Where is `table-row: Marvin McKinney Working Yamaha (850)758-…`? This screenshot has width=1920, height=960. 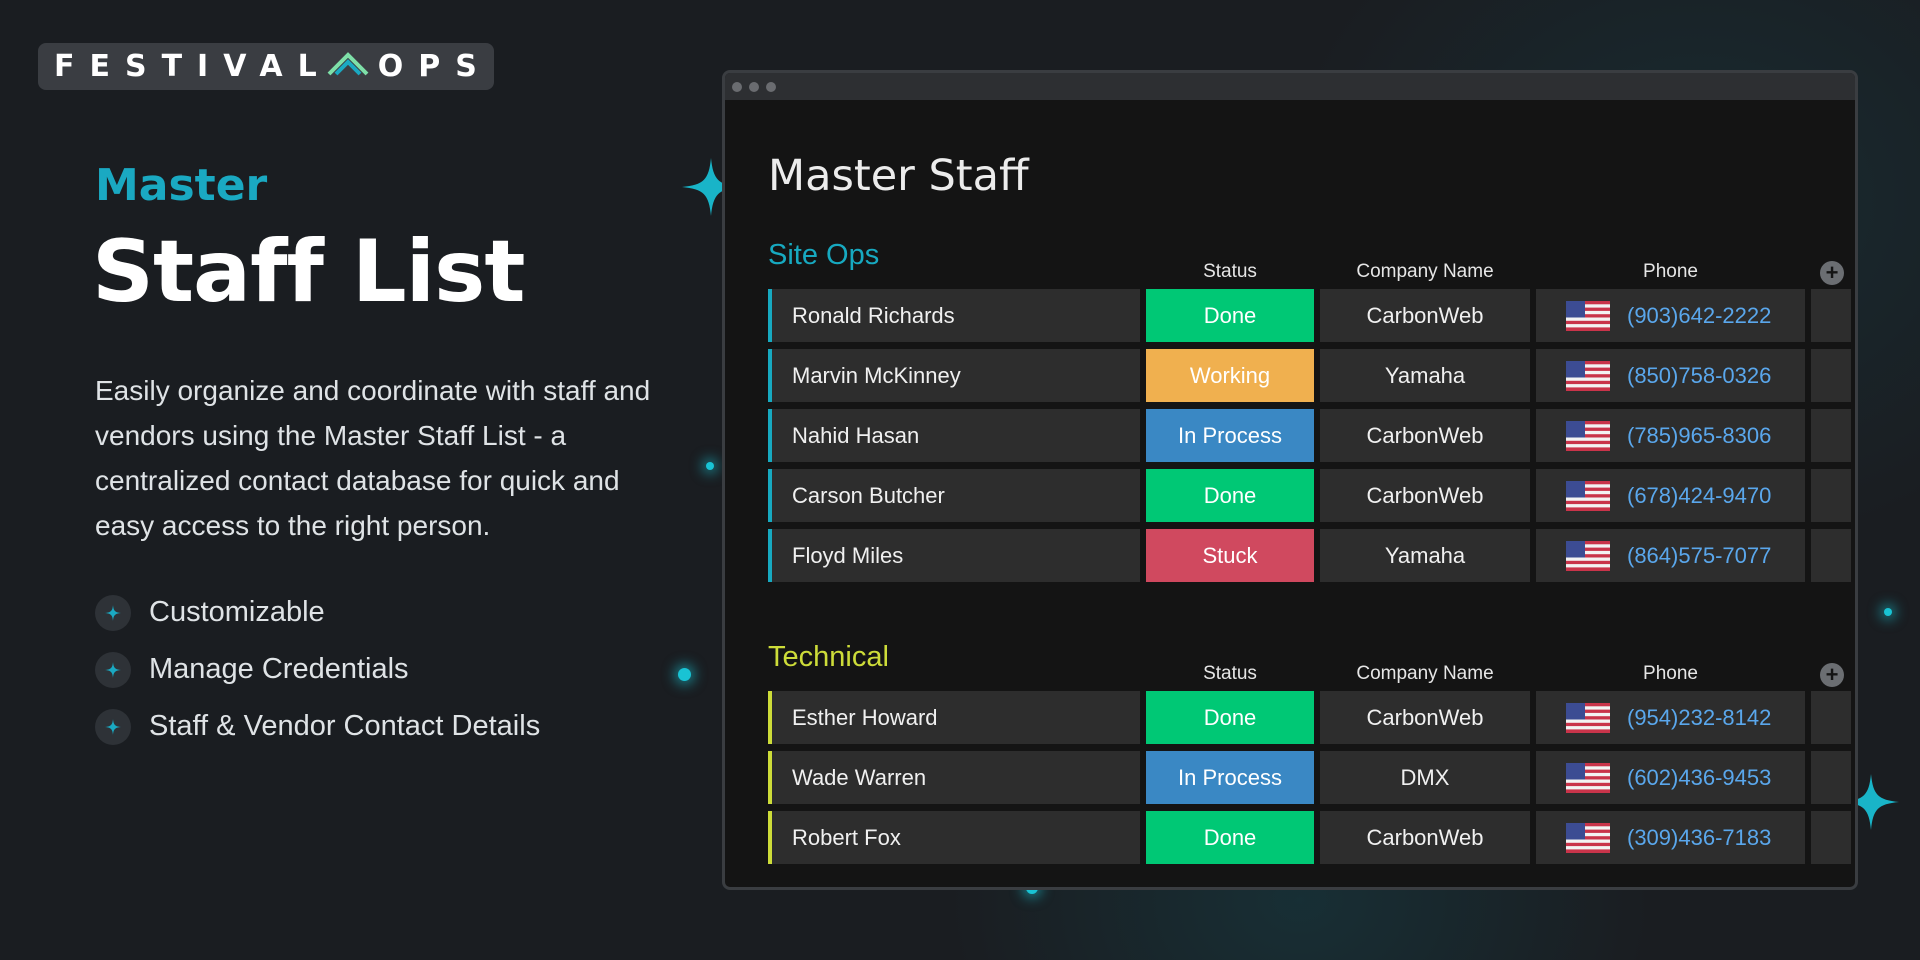
table-row: Marvin McKinney Working Yamaha (850)758-… is located at coordinates (1311, 375).